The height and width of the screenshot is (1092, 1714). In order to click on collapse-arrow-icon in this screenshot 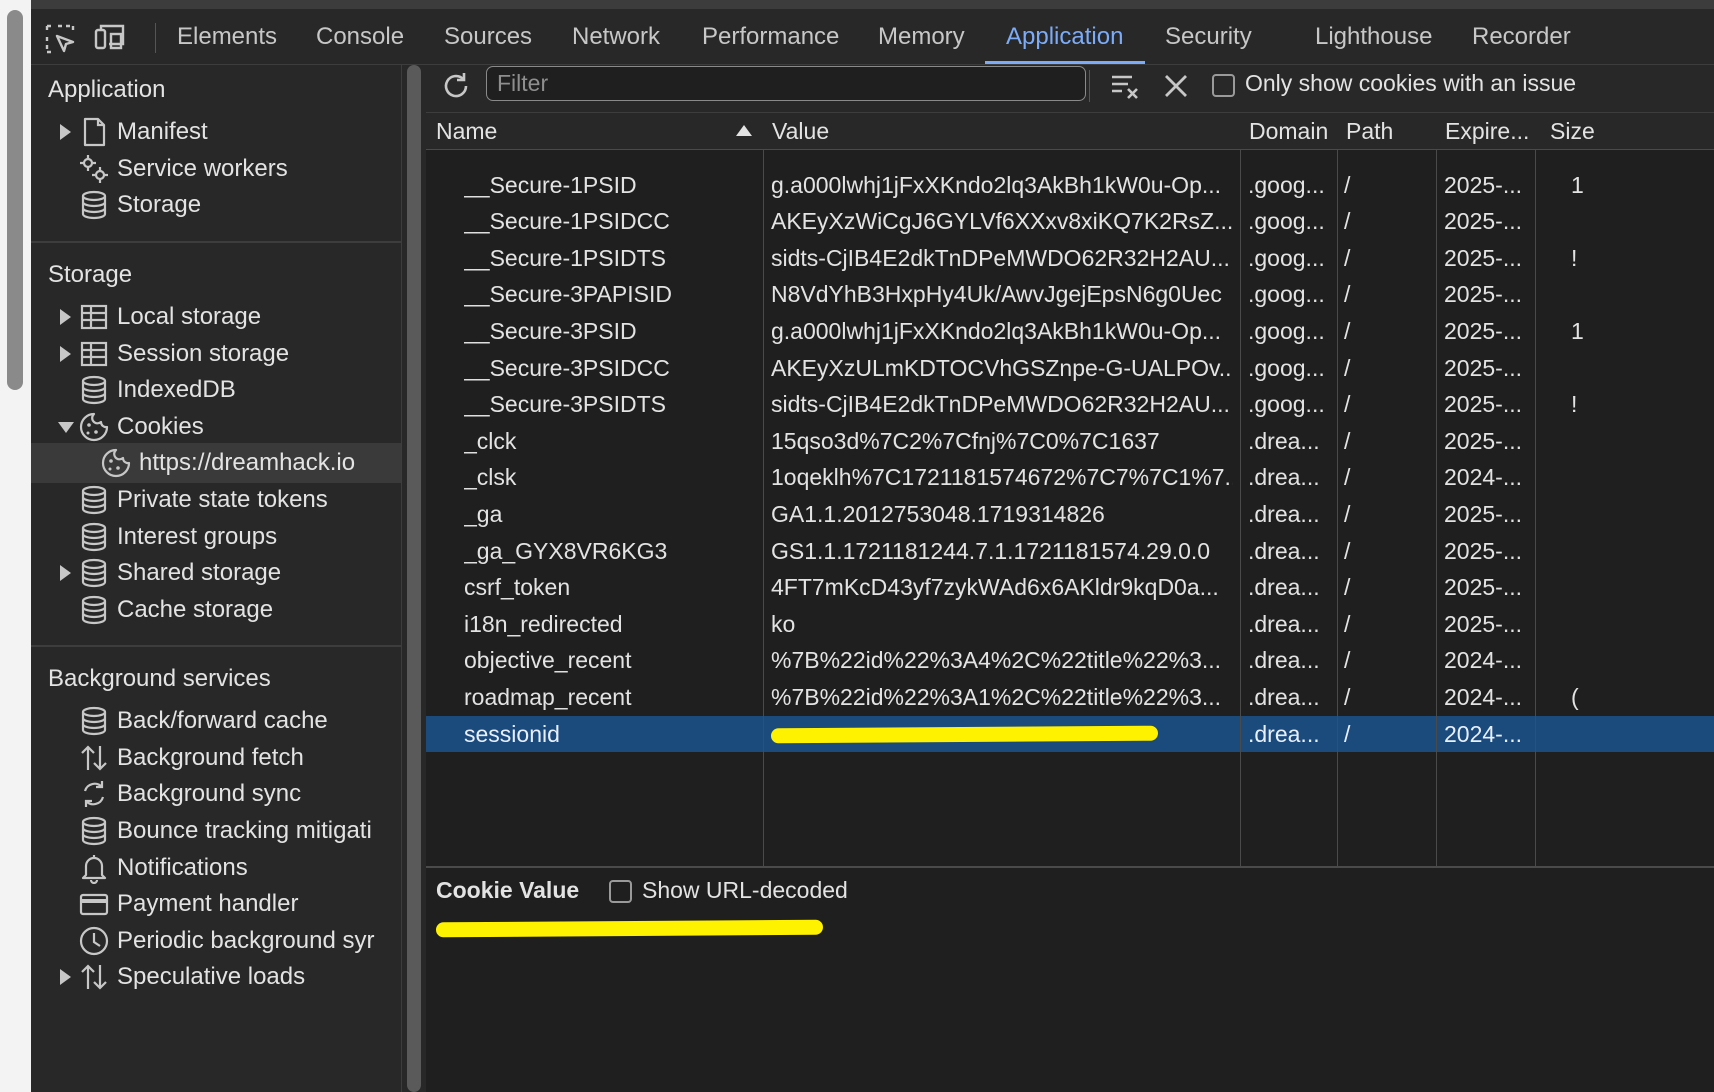, I will do `click(66, 427)`.